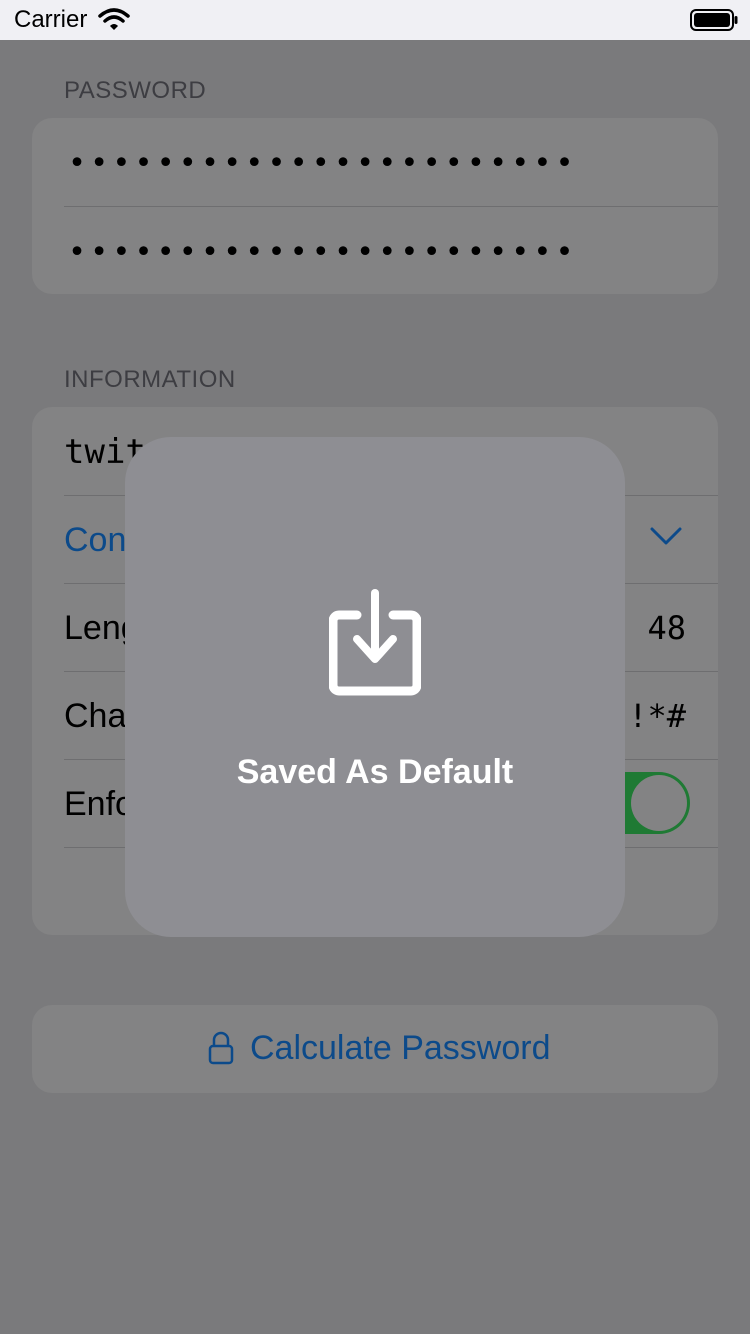 The image size is (750, 1334). Describe the element at coordinates (659, 803) in the screenshot. I see `toggle-knob` at that location.